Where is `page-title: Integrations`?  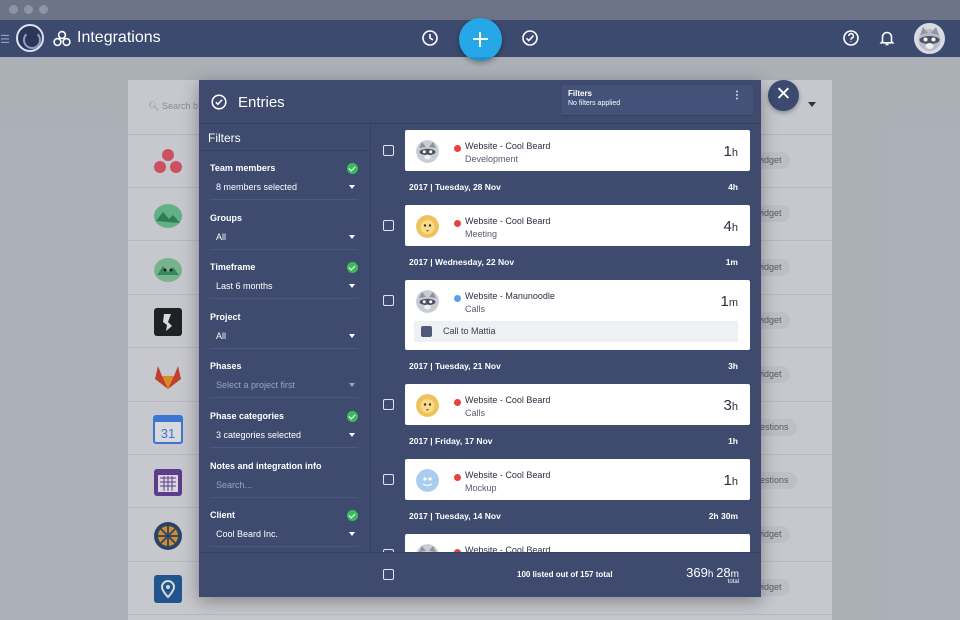 page-title: Integrations is located at coordinates (119, 37).